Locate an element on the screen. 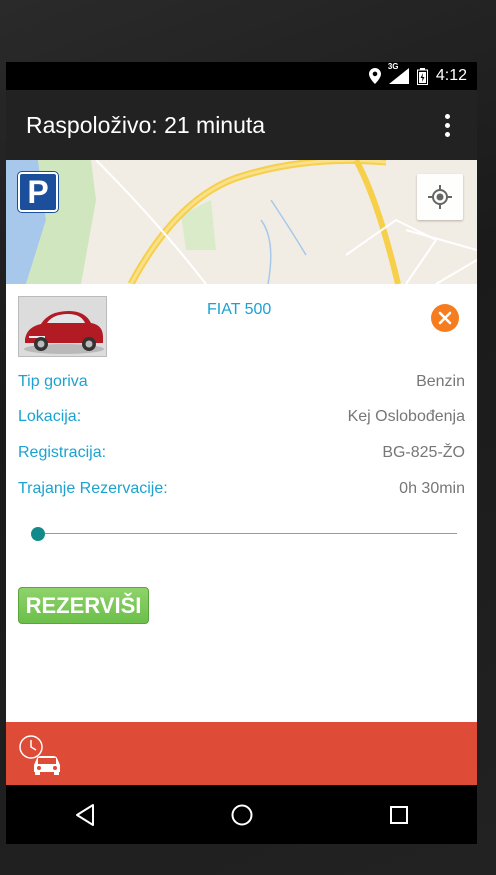 The width and height of the screenshot is (496, 875). my-location-button is located at coordinates (440, 197).